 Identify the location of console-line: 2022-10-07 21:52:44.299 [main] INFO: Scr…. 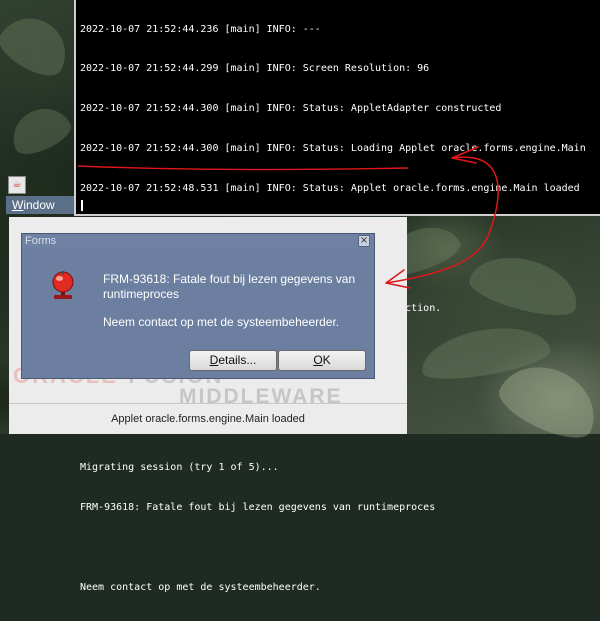
(255, 69).